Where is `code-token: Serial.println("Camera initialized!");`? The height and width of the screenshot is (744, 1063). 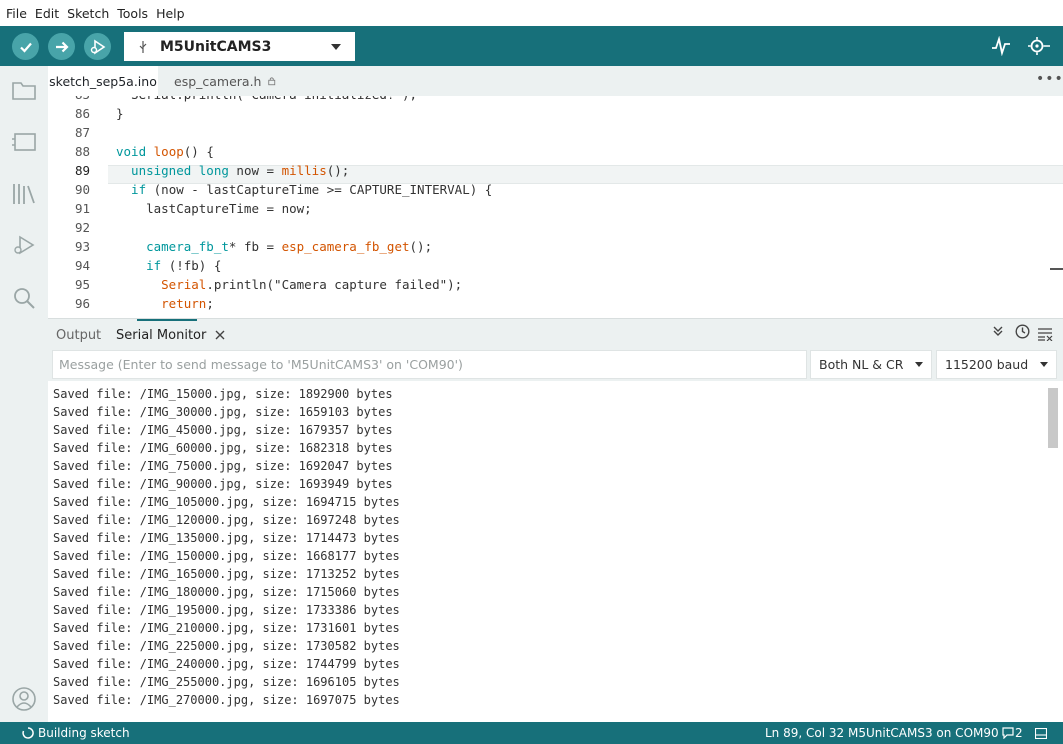 code-token: Serial.println("Camera initialized!"); is located at coordinates (266, 99).